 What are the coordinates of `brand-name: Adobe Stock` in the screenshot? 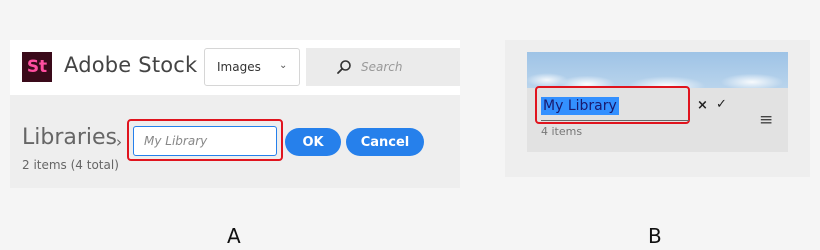 It's located at (131, 65).